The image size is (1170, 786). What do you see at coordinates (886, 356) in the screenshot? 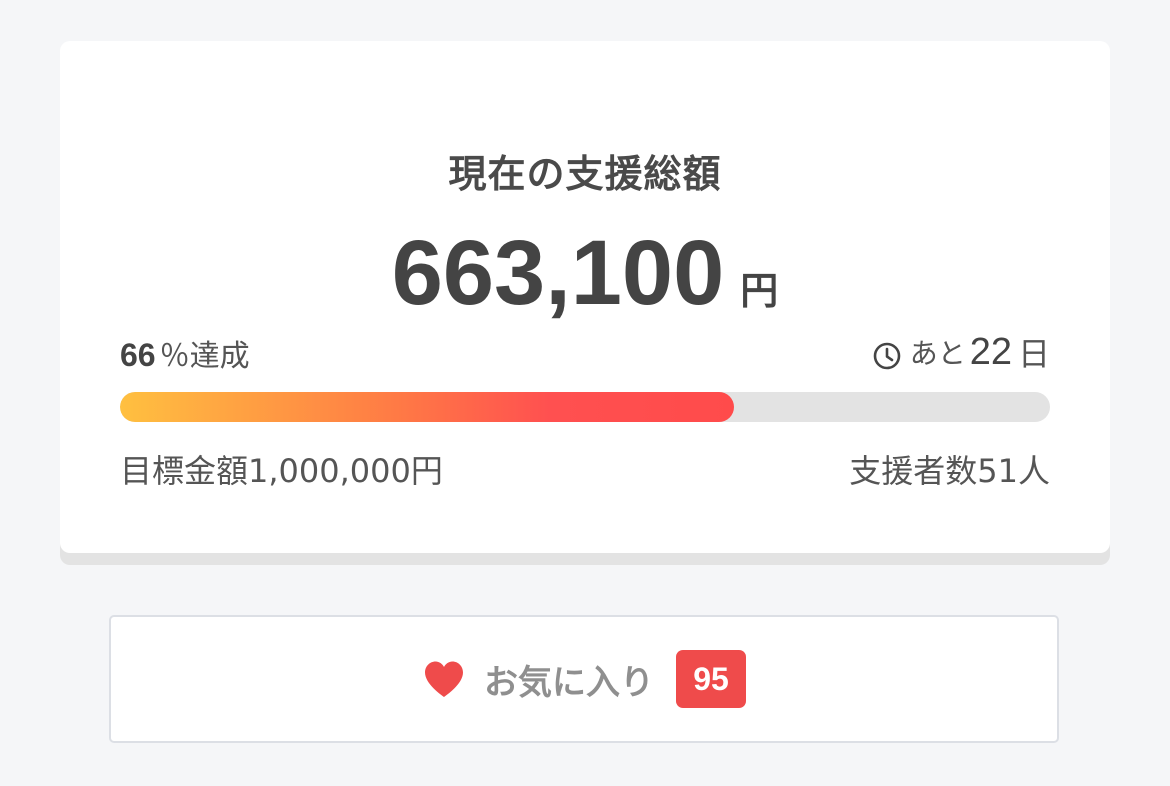
I see `clock-icon` at bounding box center [886, 356].